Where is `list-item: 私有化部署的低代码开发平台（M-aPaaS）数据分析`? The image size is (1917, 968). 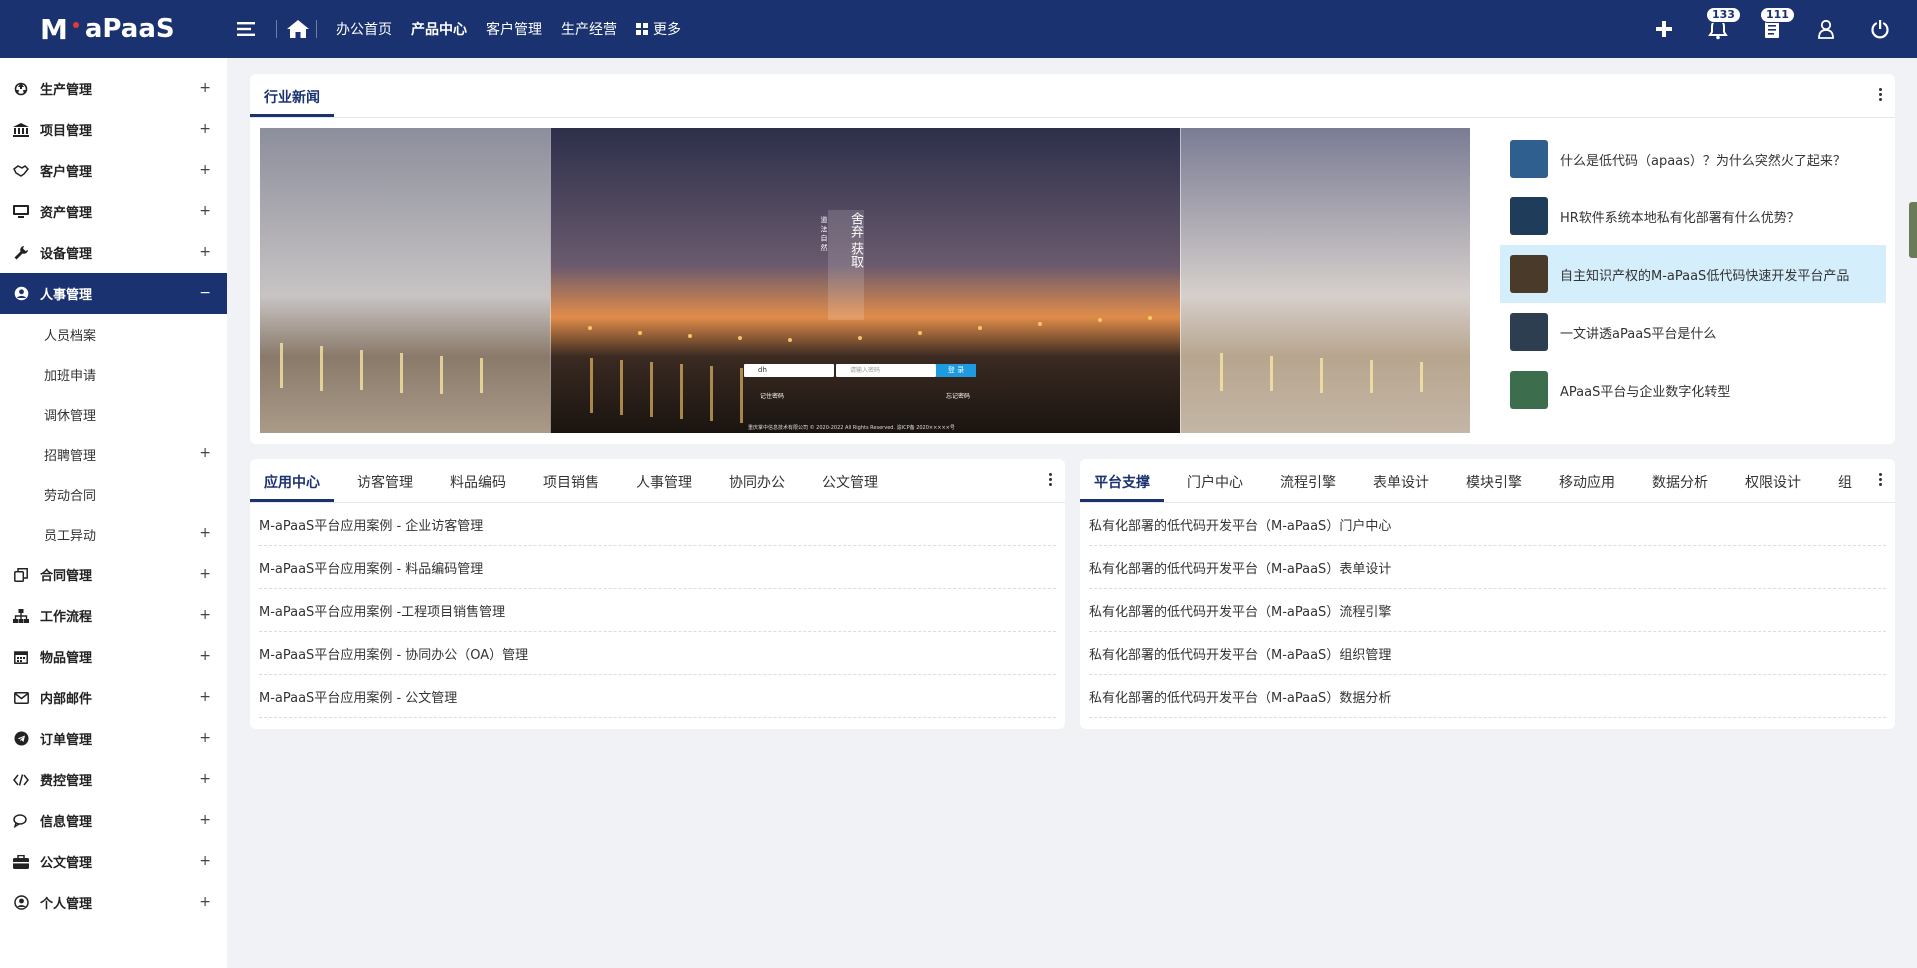 list-item: 私有化部署的低代码开发平台（M-aPaaS）数据分析 is located at coordinates (1487, 696).